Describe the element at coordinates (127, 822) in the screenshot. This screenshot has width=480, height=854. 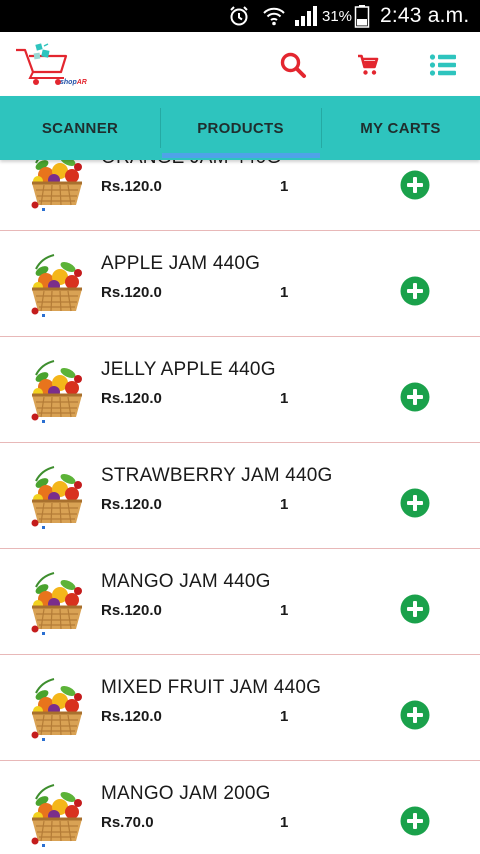
I see `product-price: Rs.70.0` at that location.